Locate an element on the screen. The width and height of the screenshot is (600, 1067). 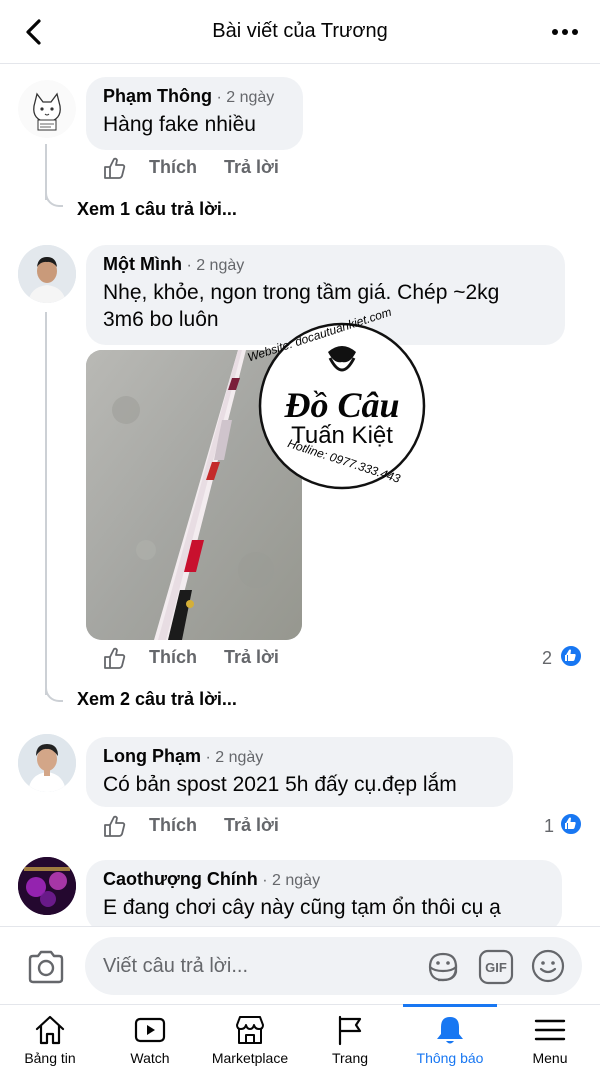
reply-composer: GIF is located at coordinates (300, 965).